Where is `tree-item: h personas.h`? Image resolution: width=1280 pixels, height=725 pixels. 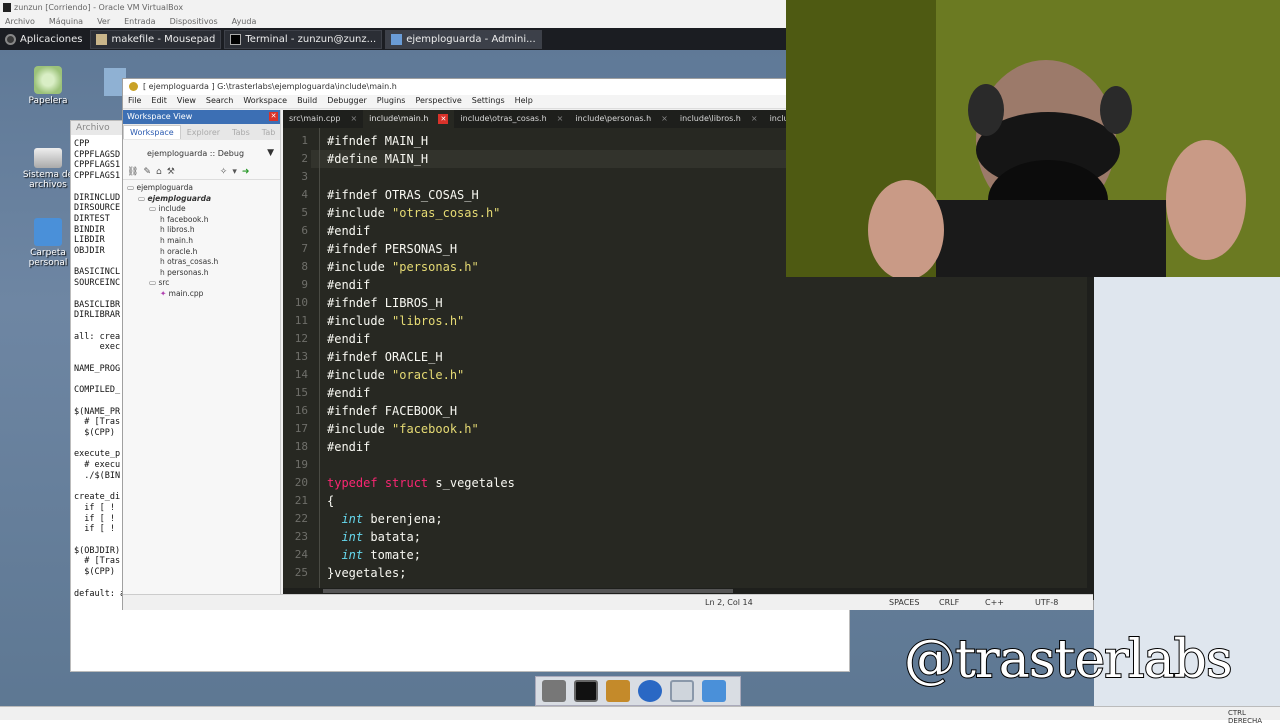 tree-item: h personas.h is located at coordinates (201, 273).